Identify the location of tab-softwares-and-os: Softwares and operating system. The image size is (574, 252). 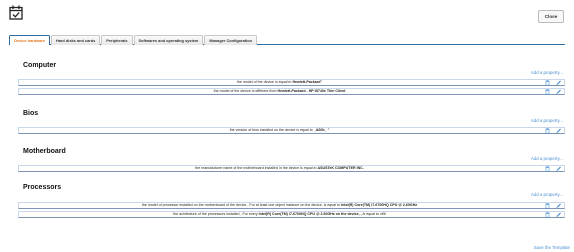
(168, 40).